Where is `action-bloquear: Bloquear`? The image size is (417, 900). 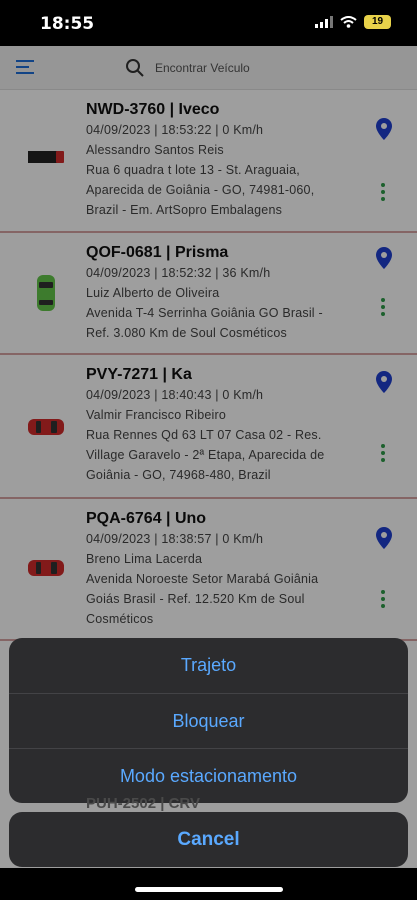 action-bloquear: Bloquear is located at coordinates (208, 720).